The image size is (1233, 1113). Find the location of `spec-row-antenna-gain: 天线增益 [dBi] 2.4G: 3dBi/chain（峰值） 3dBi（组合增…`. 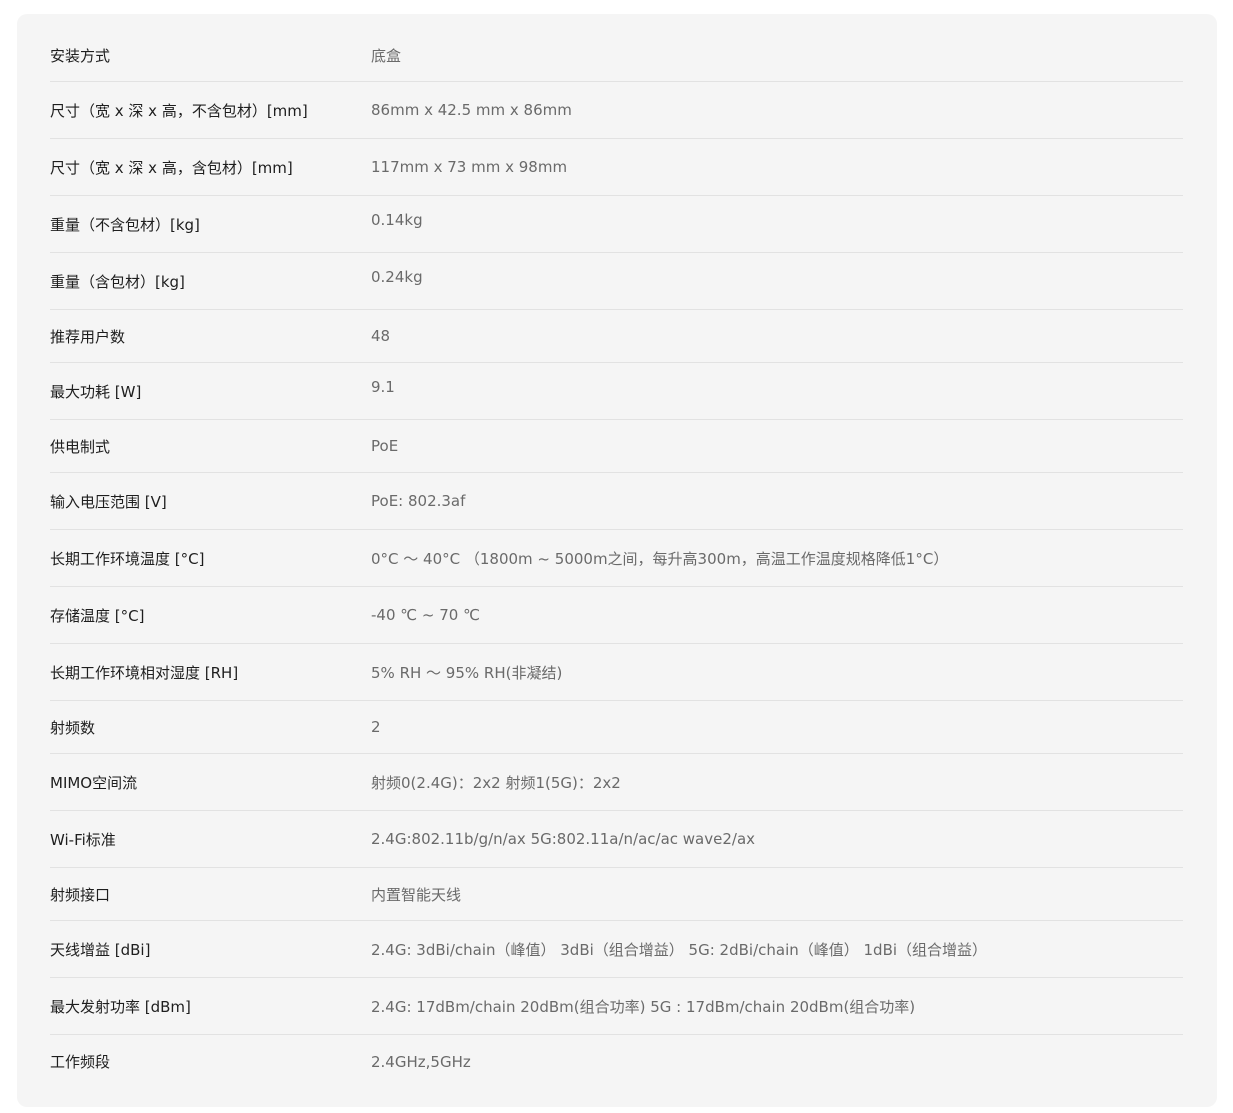

spec-row-antenna-gain: 天线增益 [dBi] 2.4G: 3dBi/chain（峰值） 3dBi（组合增… is located at coordinates (616, 949).